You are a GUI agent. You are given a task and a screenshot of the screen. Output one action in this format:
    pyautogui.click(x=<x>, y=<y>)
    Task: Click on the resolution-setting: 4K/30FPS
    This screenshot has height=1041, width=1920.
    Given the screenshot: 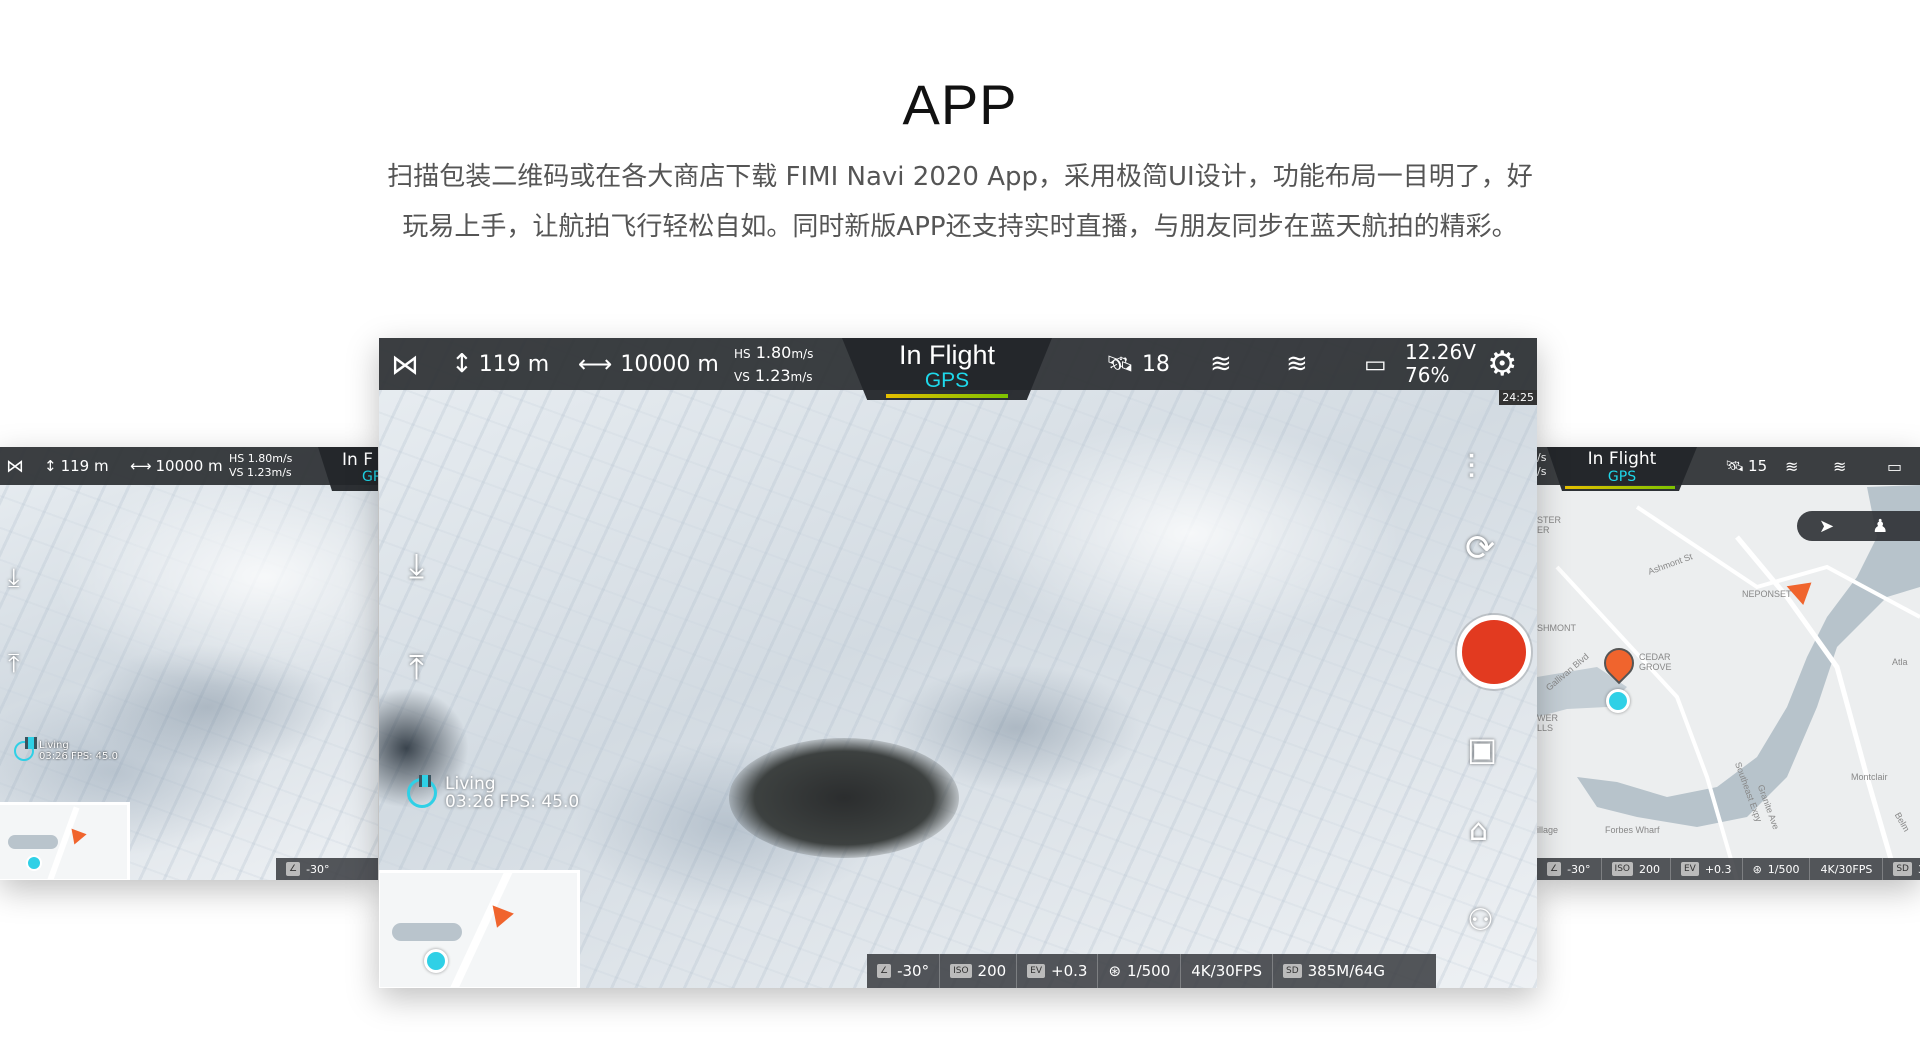 What is the action you would take?
    pyautogui.click(x=1226, y=971)
    